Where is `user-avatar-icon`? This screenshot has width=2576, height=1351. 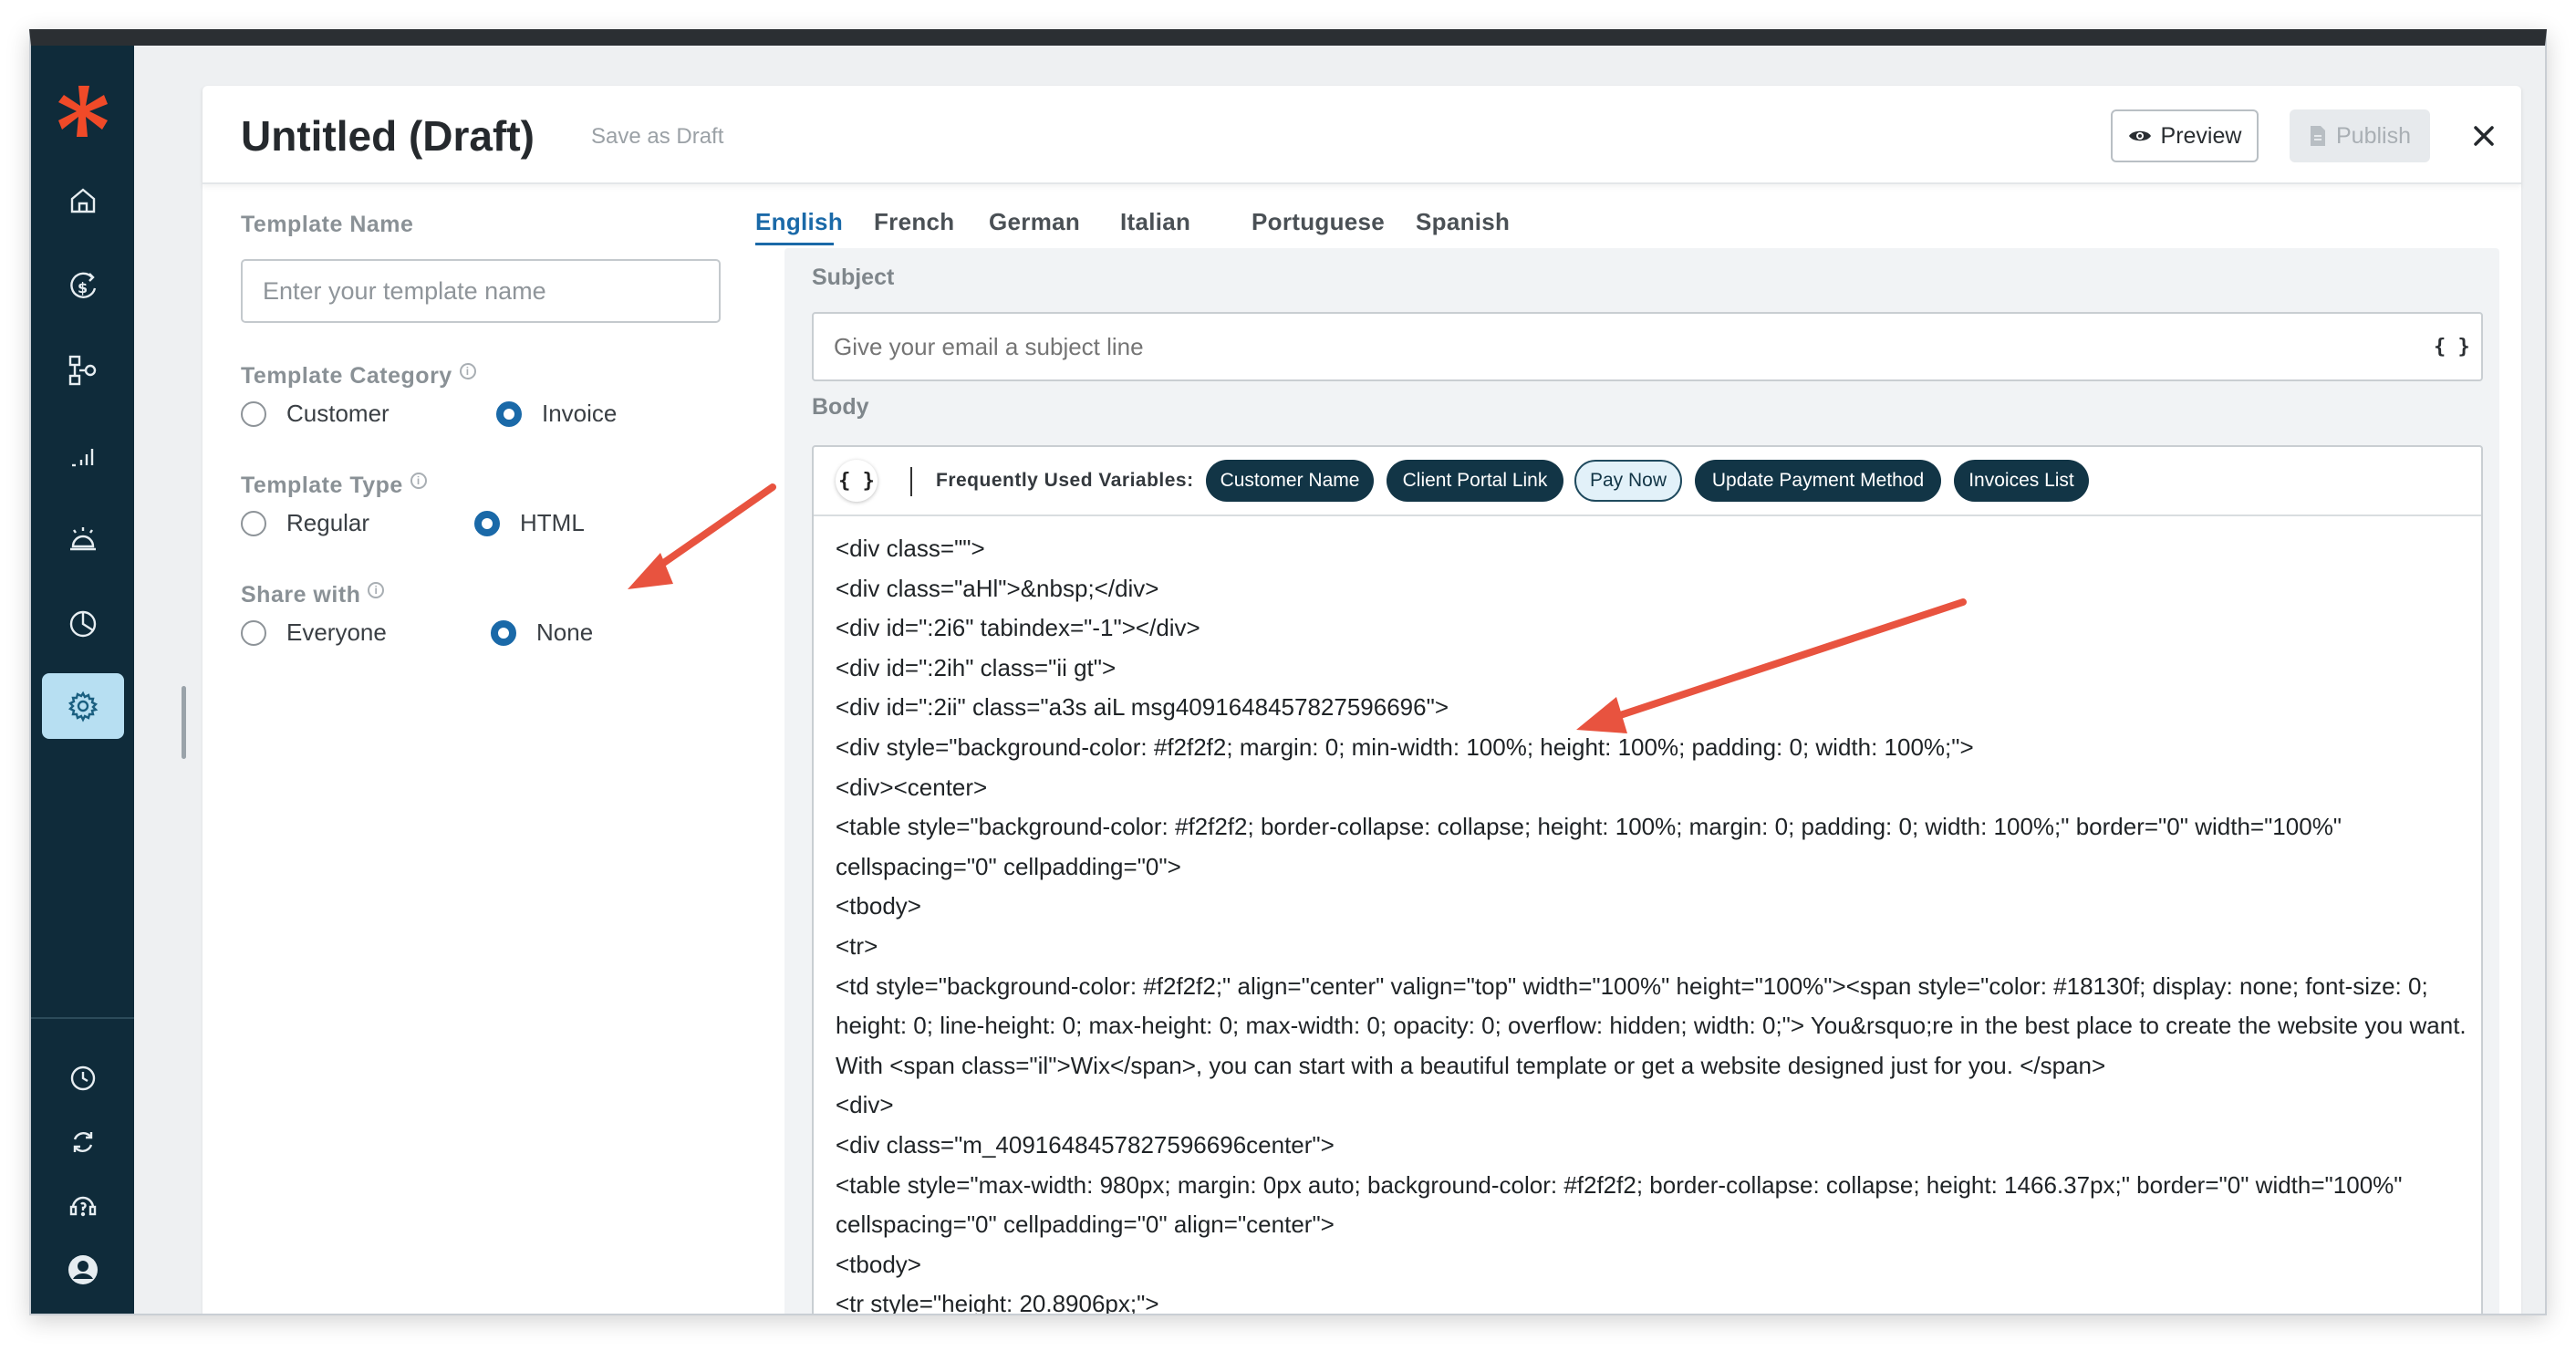
user-avatar-icon is located at coordinates (83, 1269).